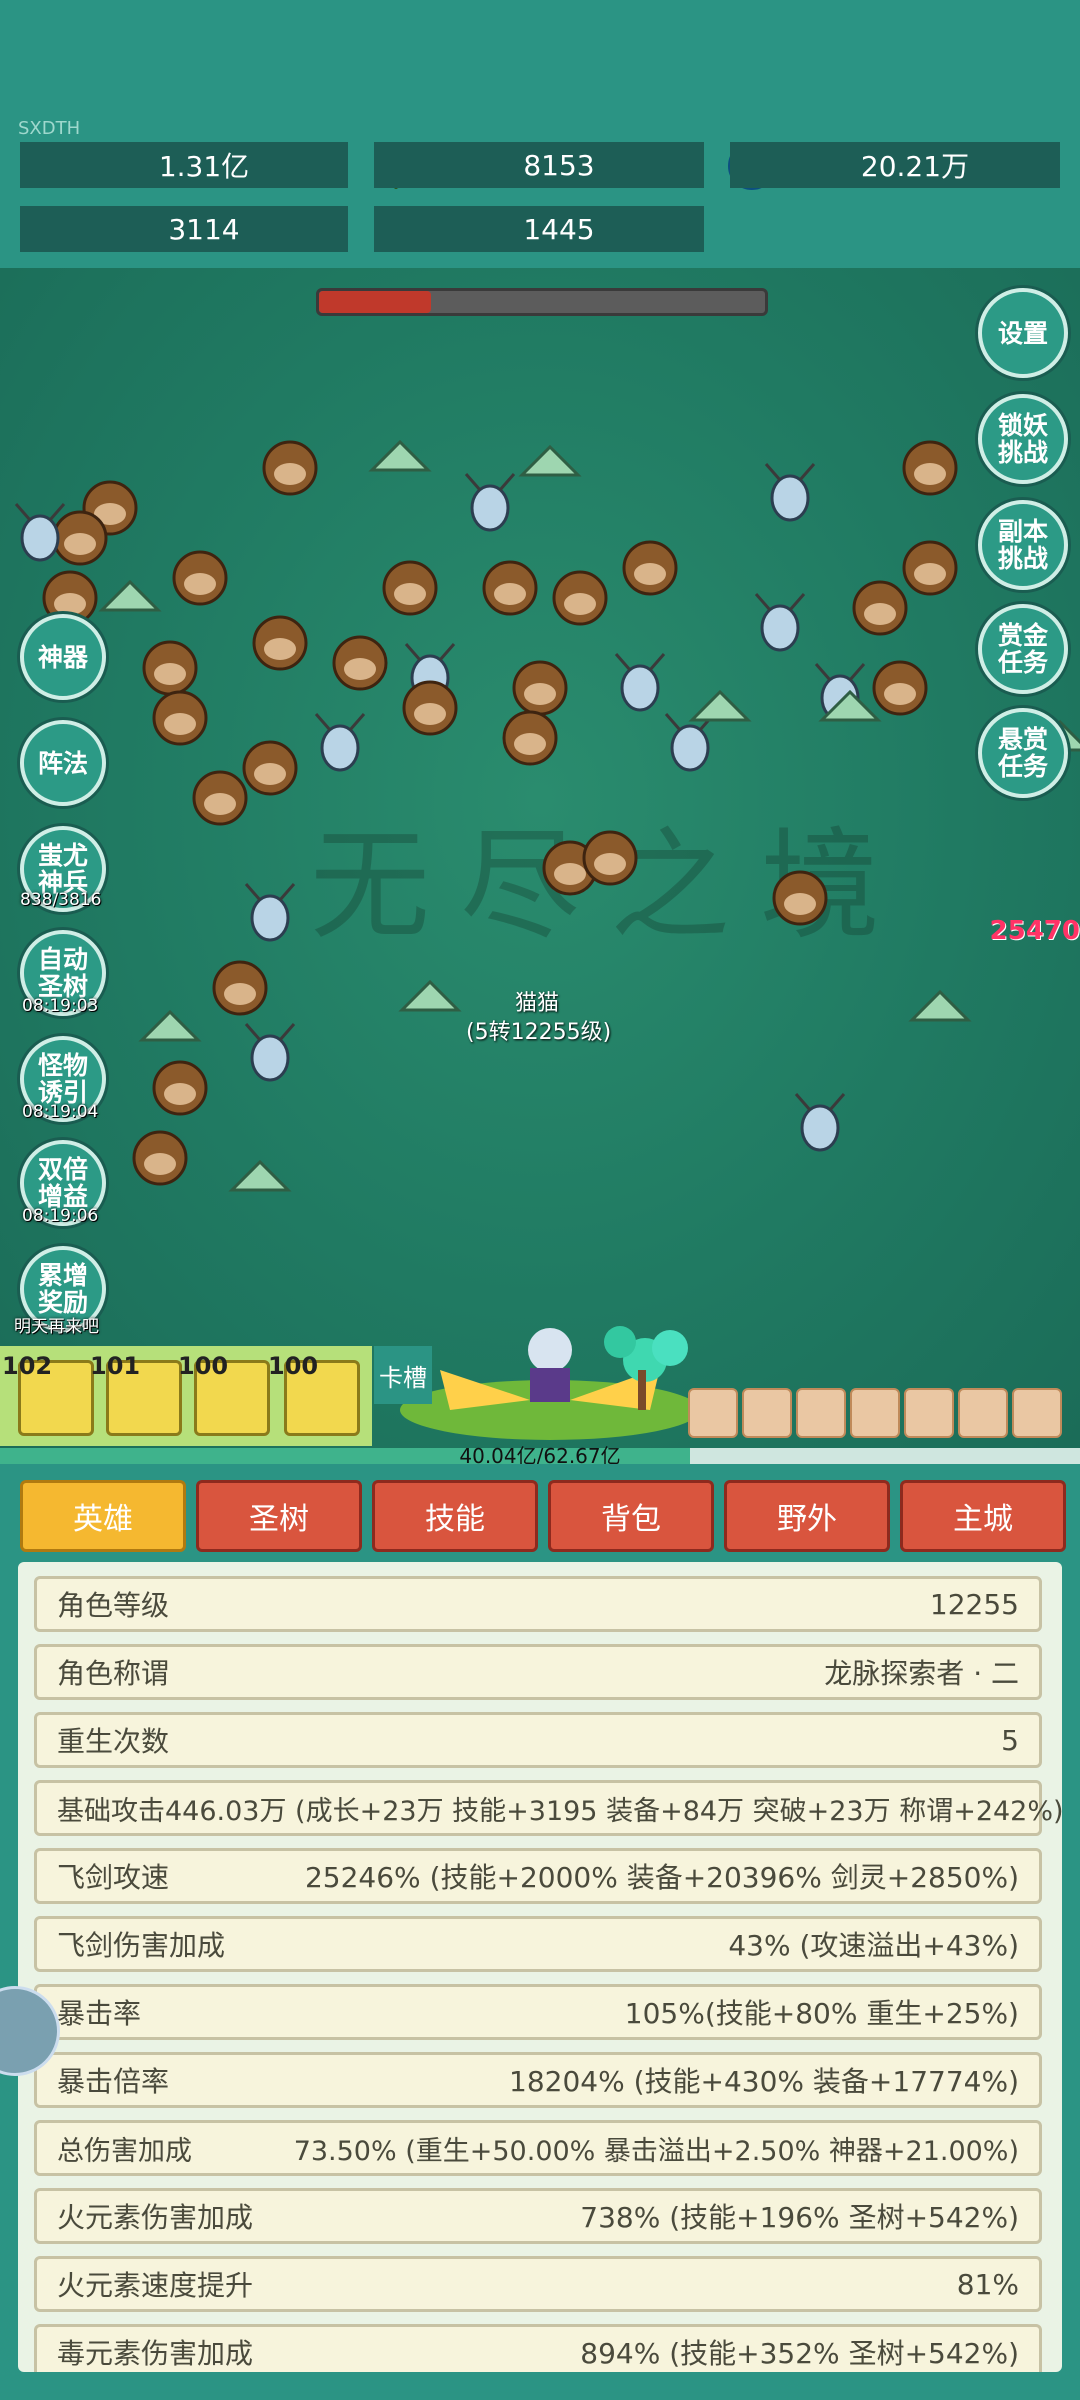 Image resolution: width=1080 pixels, height=2400 pixels. Describe the element at coordinates (1023, 753) in the screenshot. I see `reward-task-button: 悬赏 任务` at that location.